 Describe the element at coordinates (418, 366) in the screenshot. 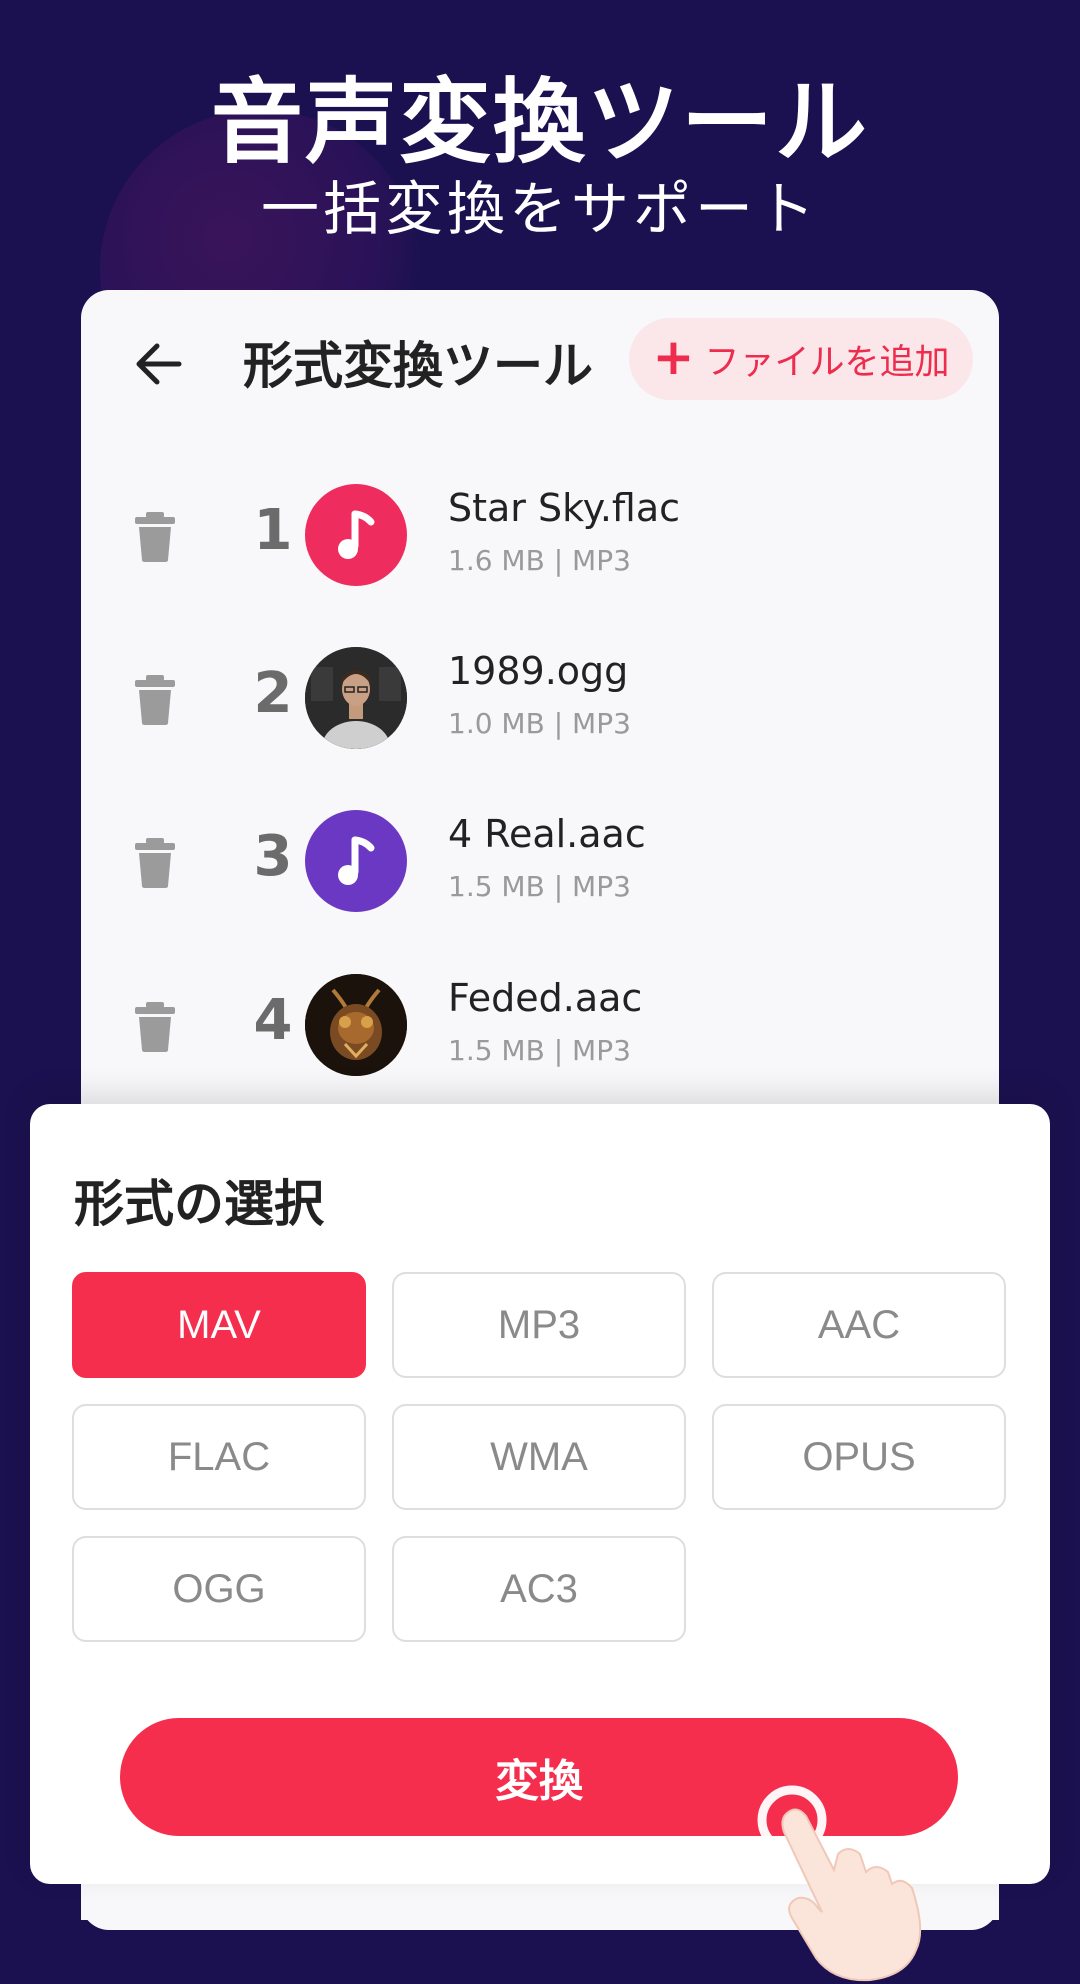

I see `screen-title: 形式変換ツール` at that location.